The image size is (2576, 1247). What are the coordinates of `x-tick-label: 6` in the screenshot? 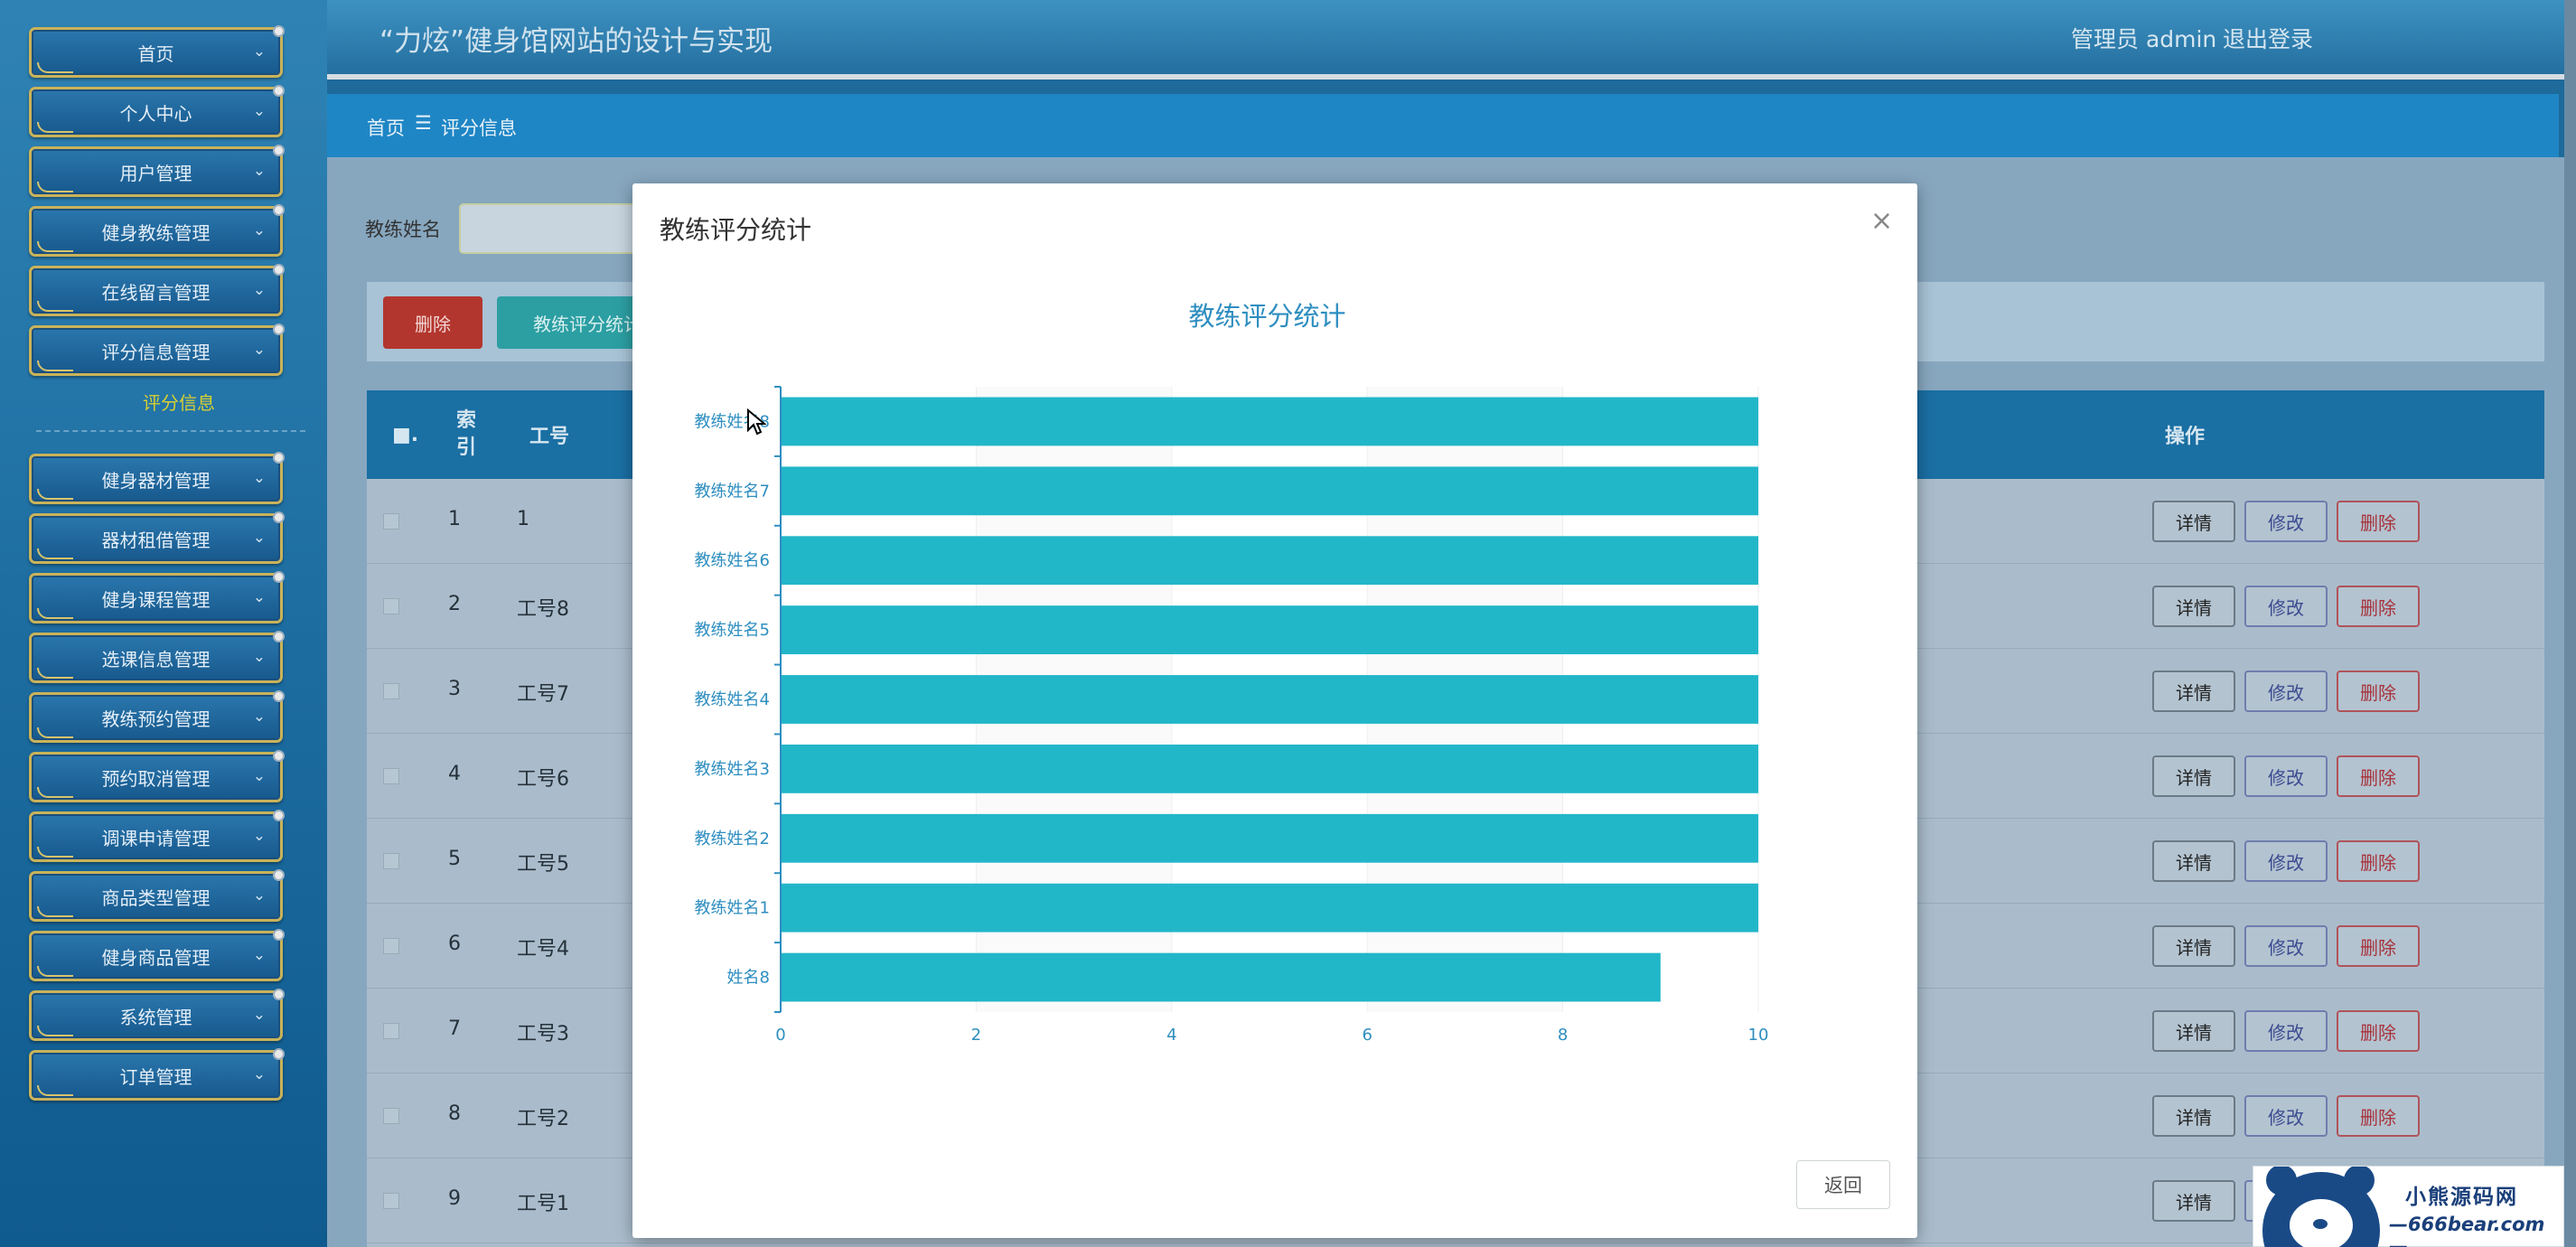 It's located at (1367, 1035).